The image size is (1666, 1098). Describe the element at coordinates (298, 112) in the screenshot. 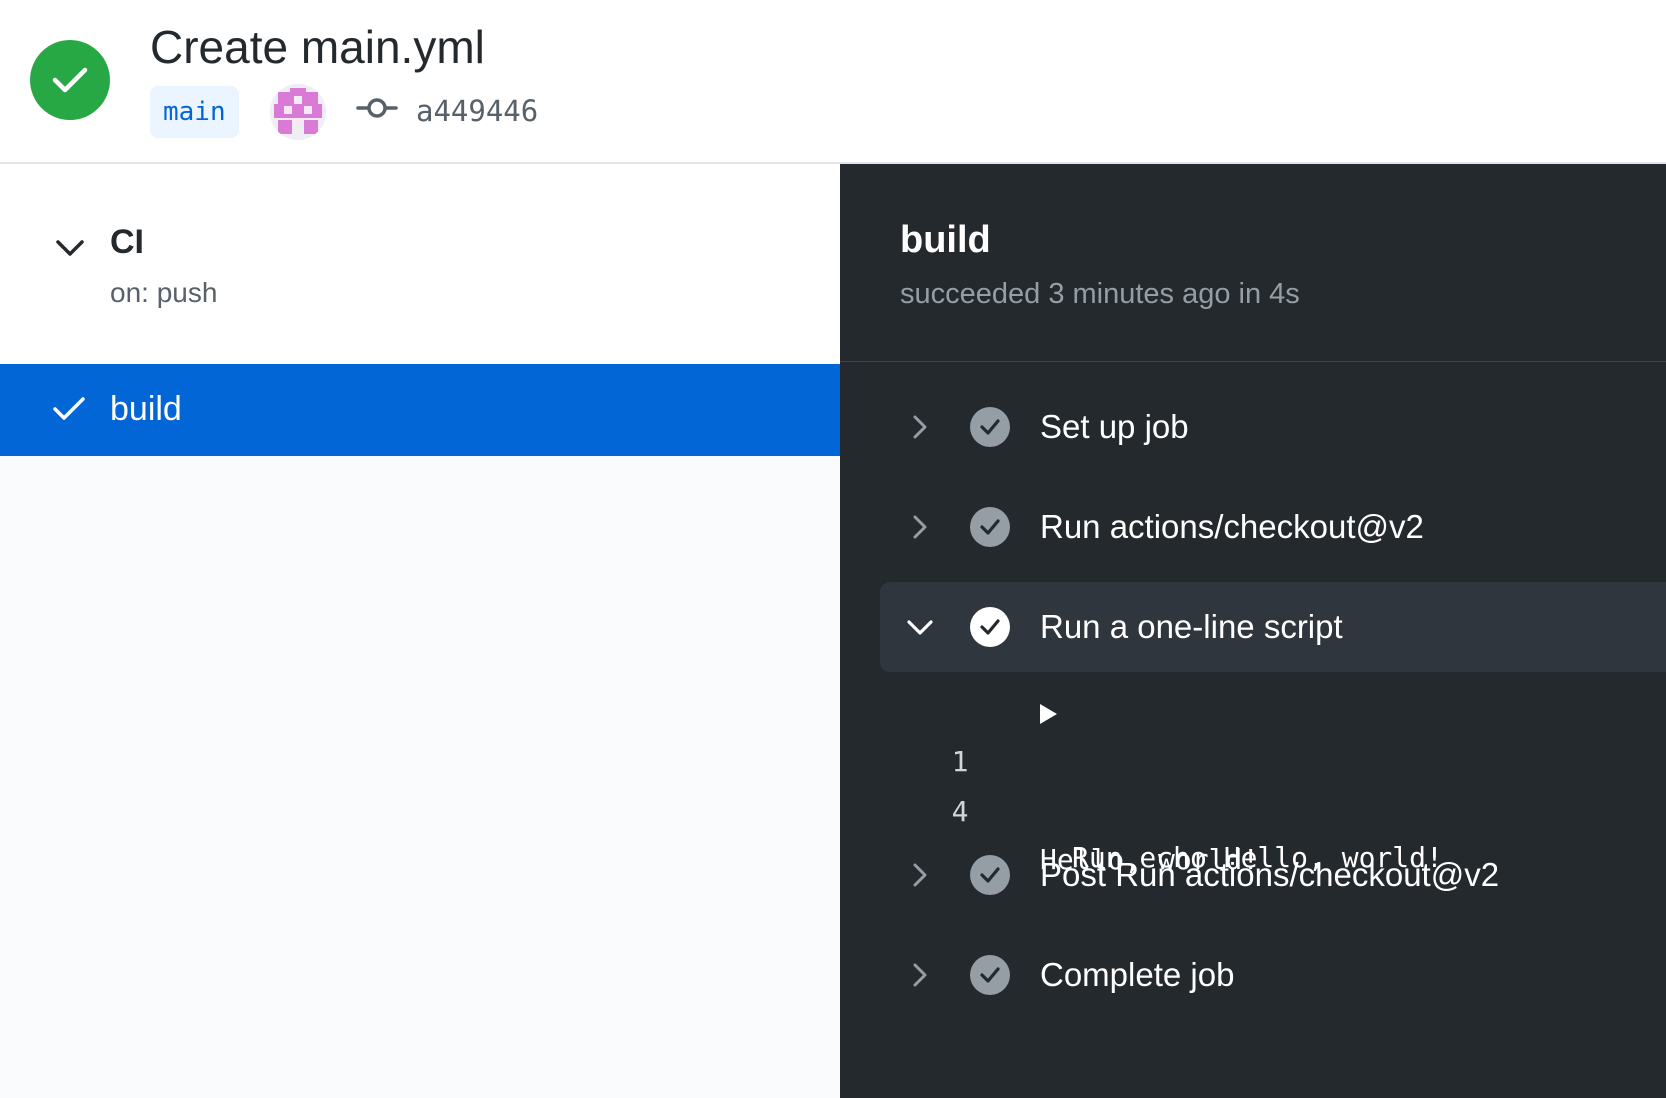

I see `avatar` at that location.